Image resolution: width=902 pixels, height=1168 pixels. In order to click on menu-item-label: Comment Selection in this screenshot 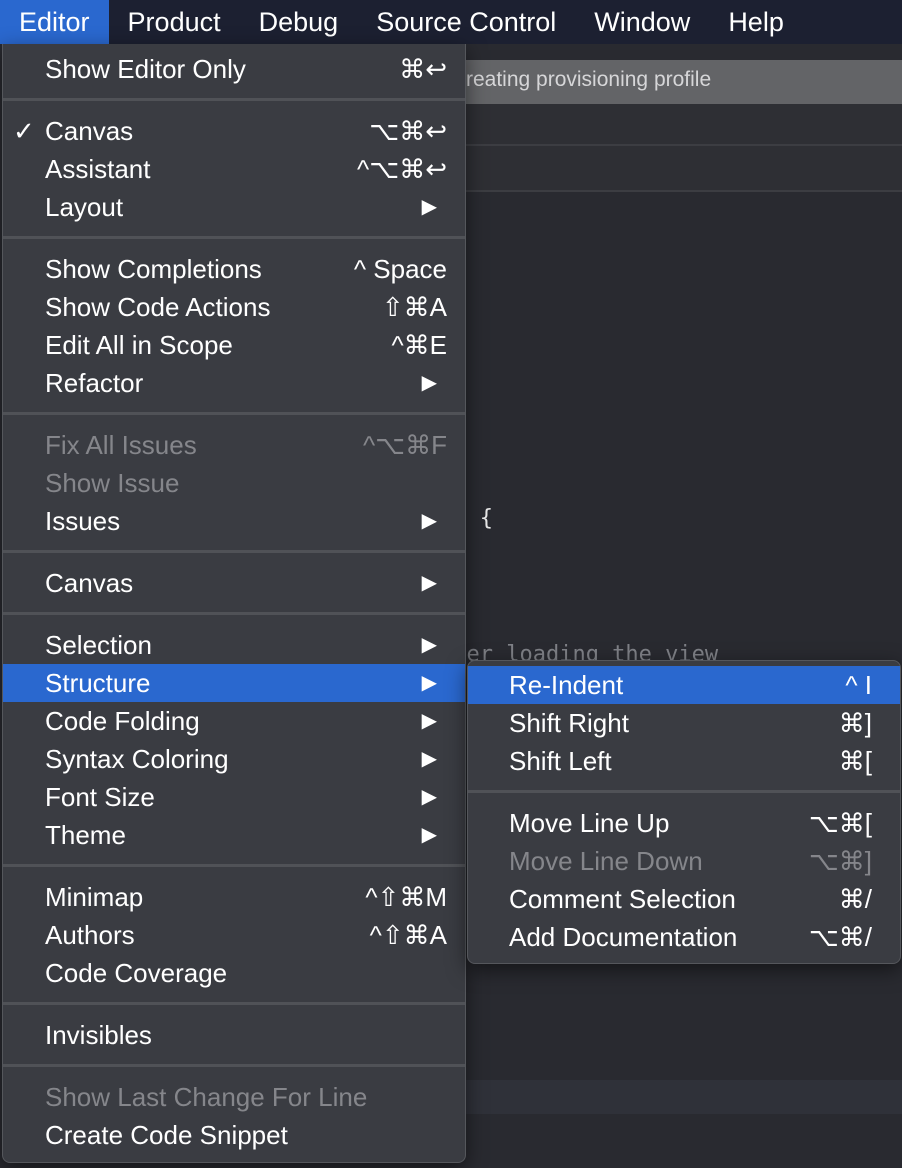, I will do `click(622, 899)`.